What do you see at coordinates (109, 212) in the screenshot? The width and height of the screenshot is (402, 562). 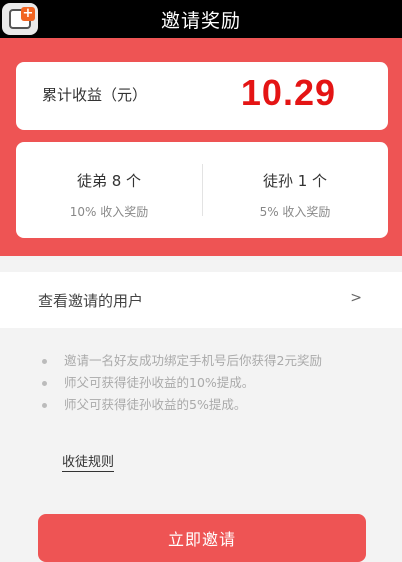 I see `apprentice-reward: 10% 收入奖励` at bounding box center [109, 212].